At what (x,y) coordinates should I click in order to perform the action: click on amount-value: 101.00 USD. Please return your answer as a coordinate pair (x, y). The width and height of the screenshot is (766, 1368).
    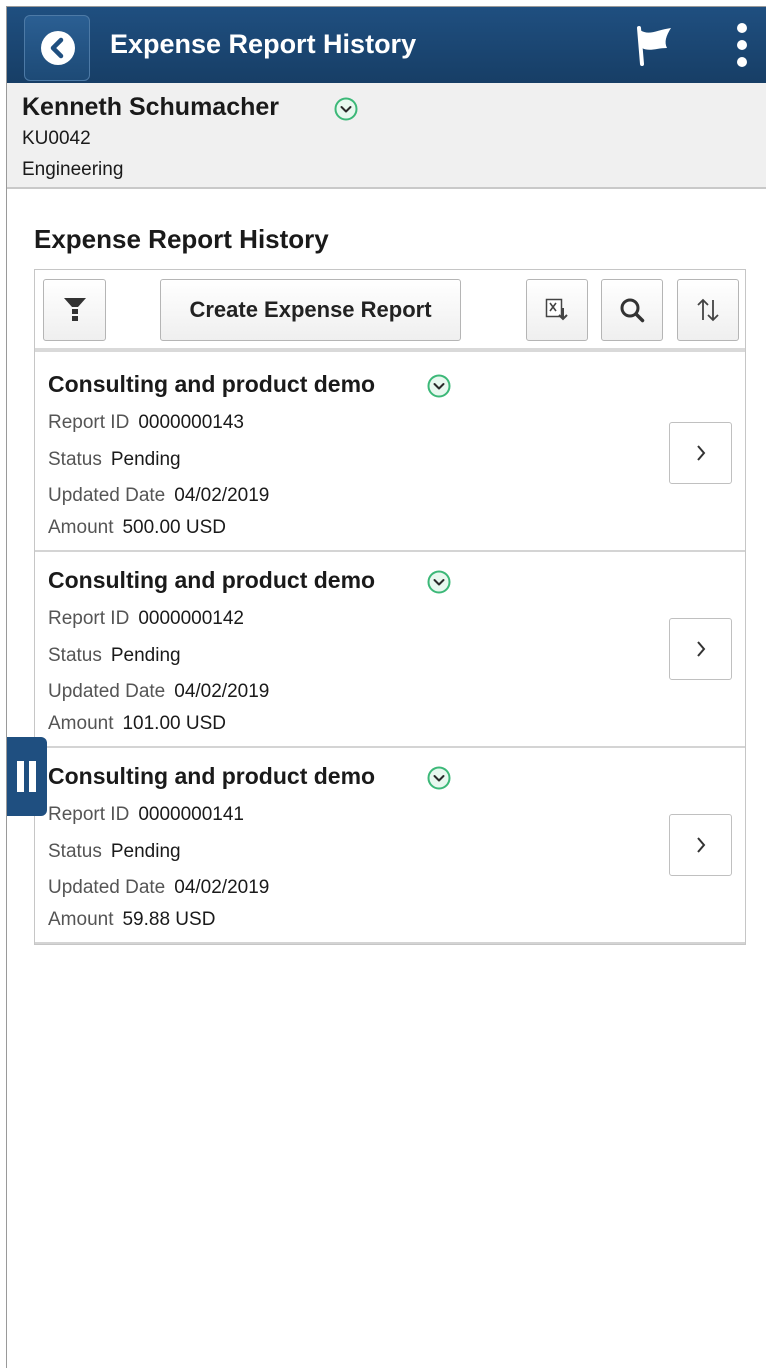
    Looking at the image, I should click on (174, 723).